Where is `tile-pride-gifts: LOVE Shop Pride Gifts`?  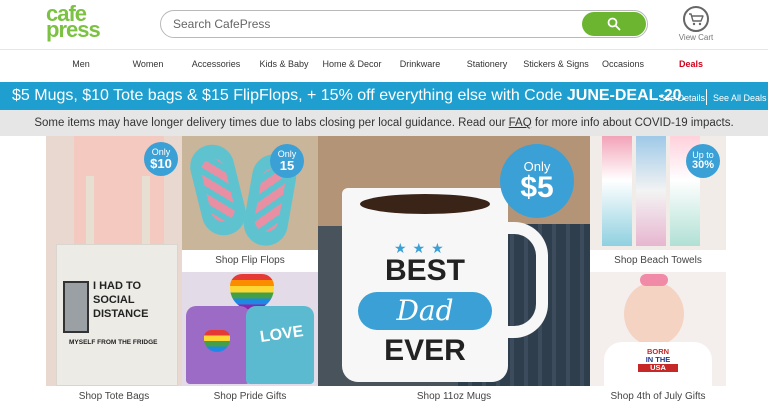 tile-pride-gifts: LOVE Shop Pride Gifts is located at coordinates (250, 340).